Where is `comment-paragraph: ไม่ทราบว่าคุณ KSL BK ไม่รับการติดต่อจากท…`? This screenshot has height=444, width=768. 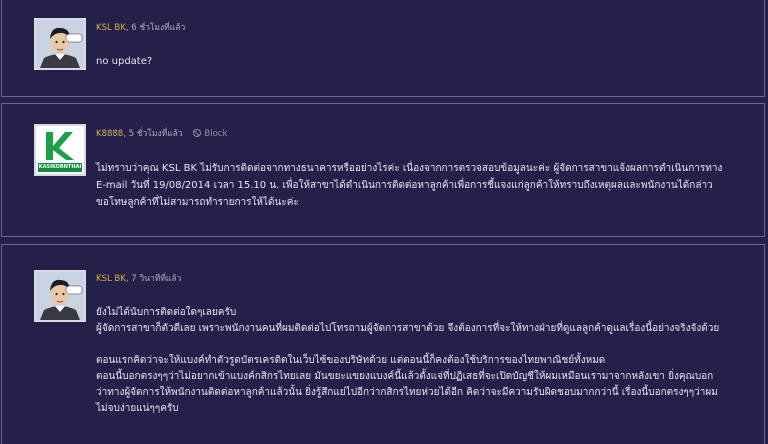 comment-paragraph: ไม่ทราบว่าคุณ KSL BK ไม่รับการติดต่อจากท… is located at coordinates (409, 185).